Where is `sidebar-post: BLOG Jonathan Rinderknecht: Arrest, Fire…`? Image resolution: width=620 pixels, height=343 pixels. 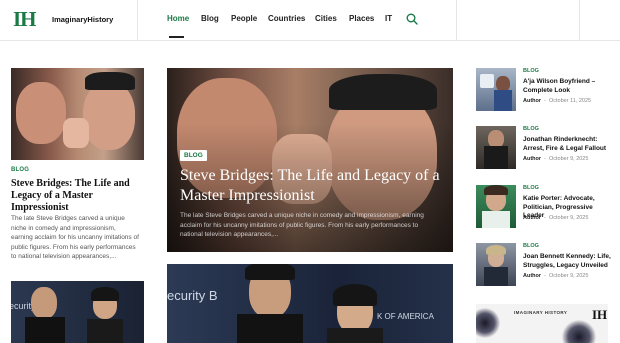
sidebar-post: BLOG Jonathan Rinderknecht: Arrest, Fire… is located at coordinates (546, 148).